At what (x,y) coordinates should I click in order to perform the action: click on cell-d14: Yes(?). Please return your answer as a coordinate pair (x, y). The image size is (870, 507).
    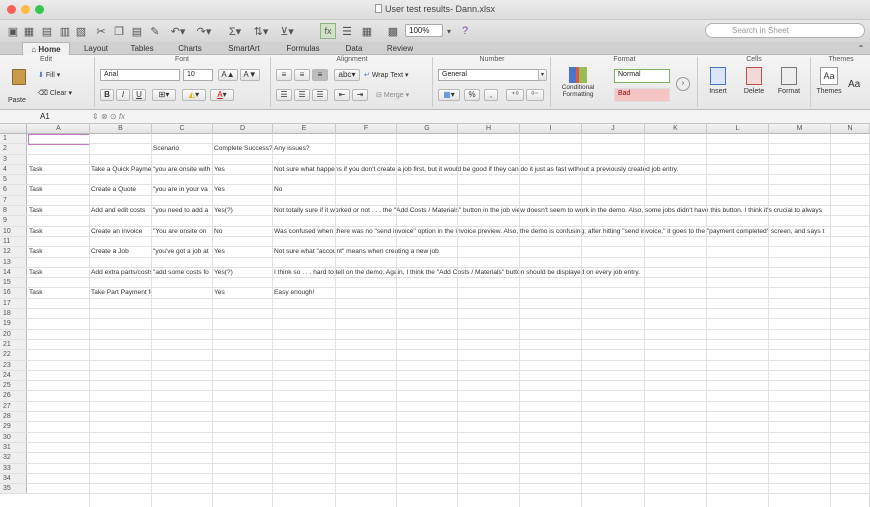
    Looking at the image, I should click on (243, 272).